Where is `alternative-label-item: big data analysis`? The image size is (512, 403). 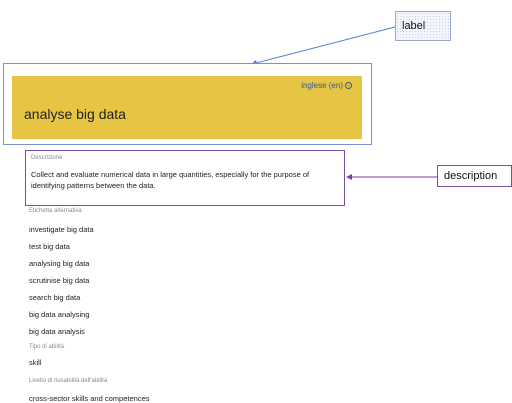 alternative-label-item: big data analysis is located at coordinates (57, 331).